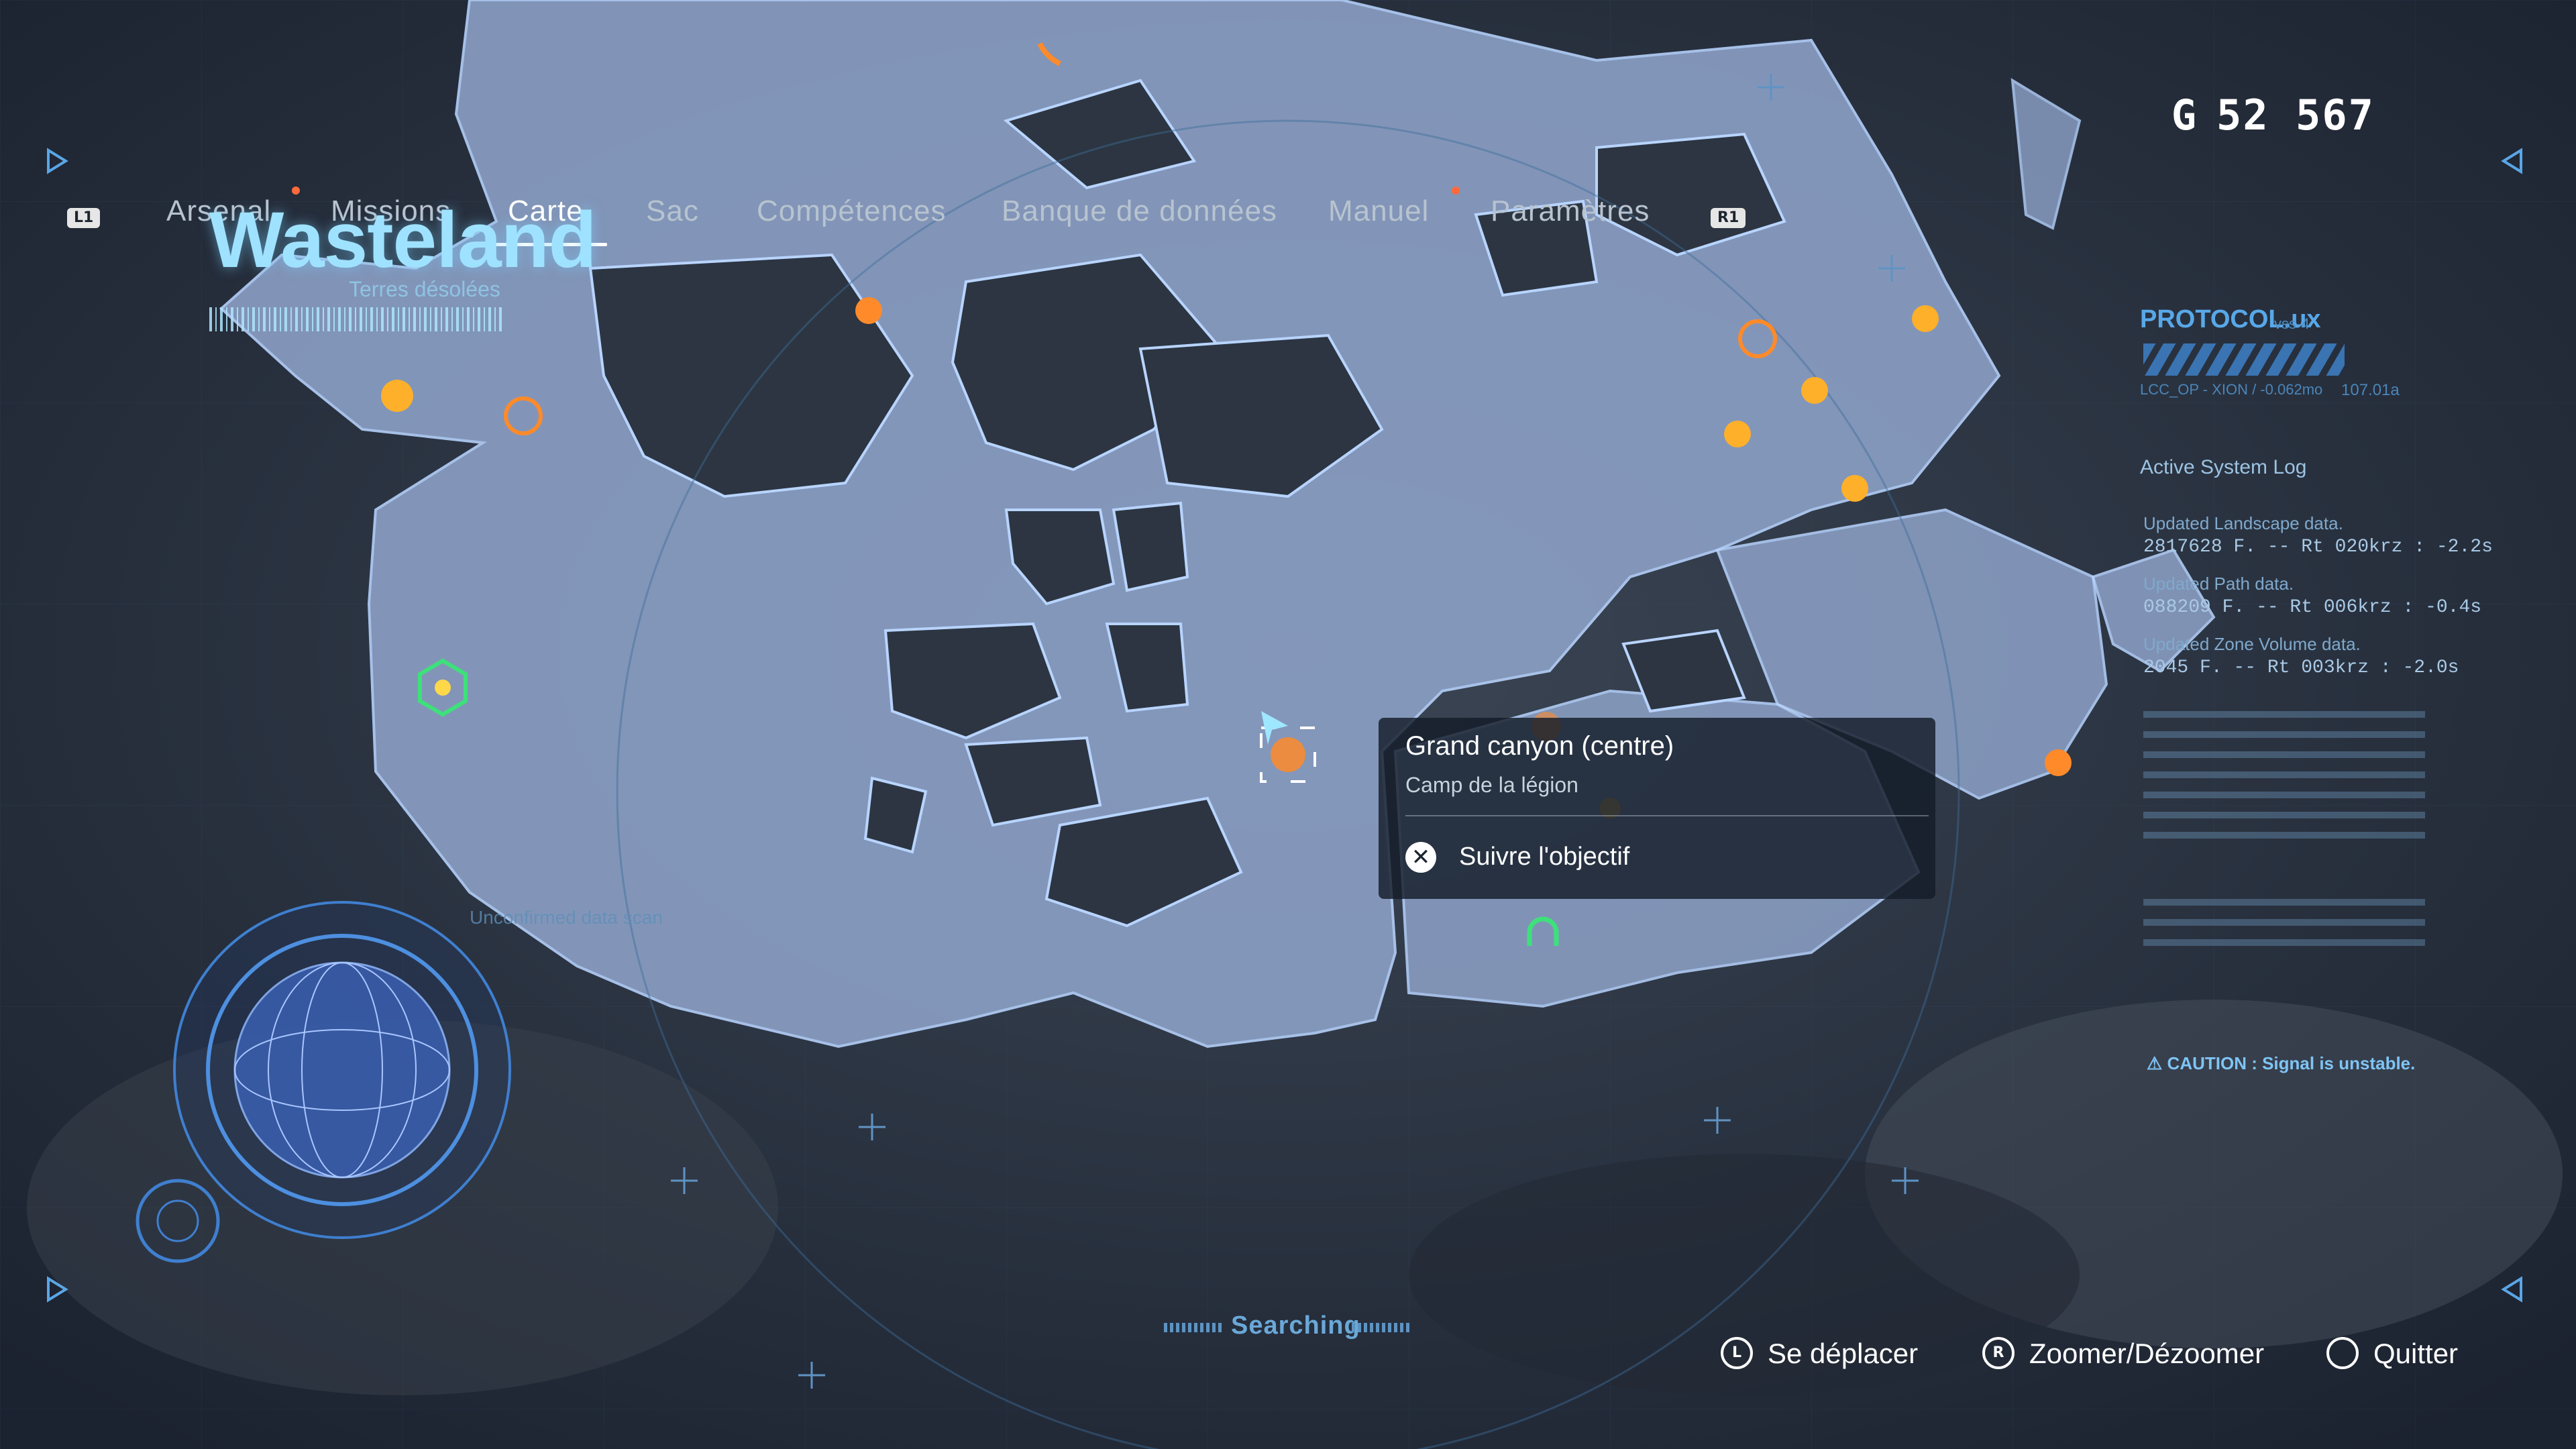 The image size is (2576, 1449). What do you see at coordinates (356, 319) in the screenshot?
I see `region-barcode` at bounding box center [356, 319].